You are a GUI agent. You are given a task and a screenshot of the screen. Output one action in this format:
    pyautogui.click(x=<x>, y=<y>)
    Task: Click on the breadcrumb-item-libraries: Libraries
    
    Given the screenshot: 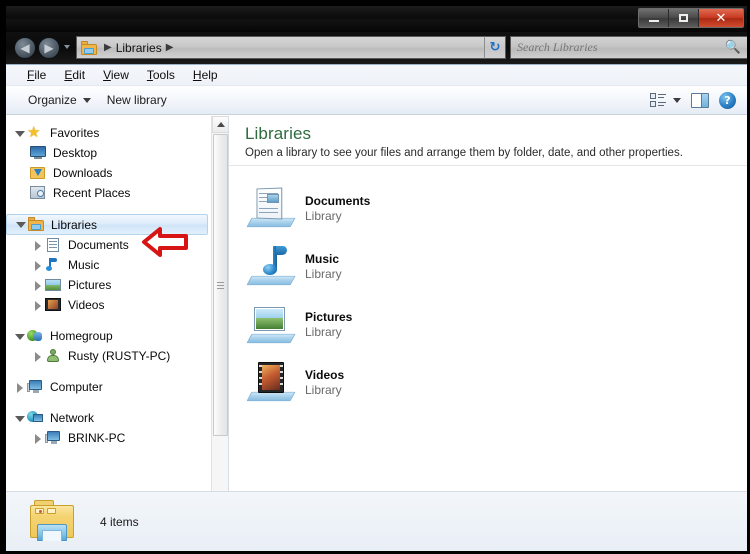 What is the action you would take?
    pyautogui.click(x=139, y=48)
    